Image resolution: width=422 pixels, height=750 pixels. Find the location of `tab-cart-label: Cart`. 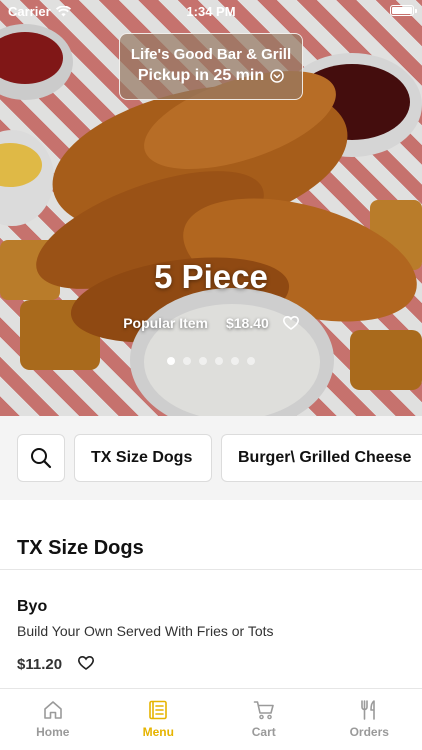

tab-cart-label: Cart is located at coordinates (263, 732).